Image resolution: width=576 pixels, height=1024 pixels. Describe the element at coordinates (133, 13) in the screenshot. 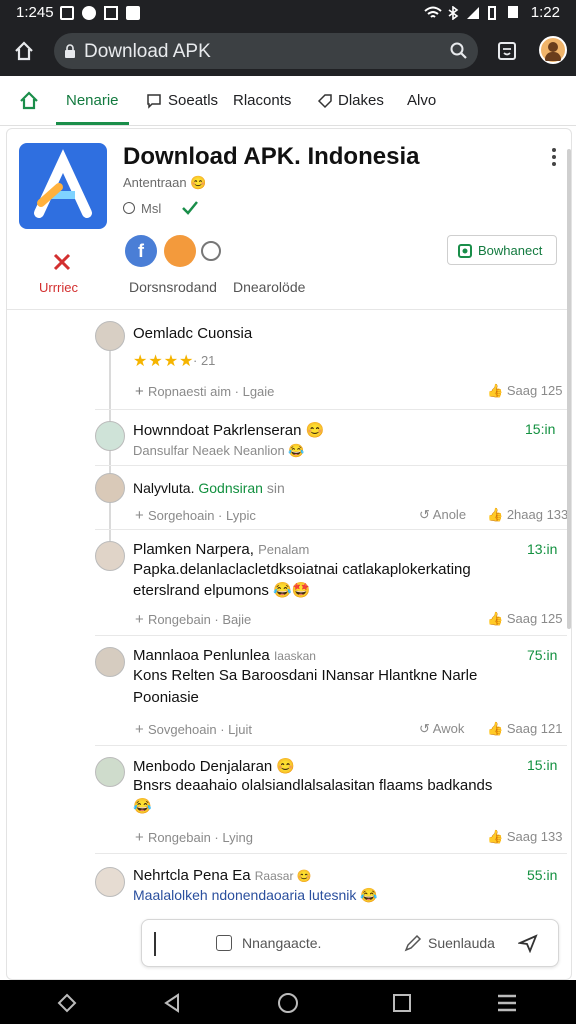

I see `check-icon` at that location.